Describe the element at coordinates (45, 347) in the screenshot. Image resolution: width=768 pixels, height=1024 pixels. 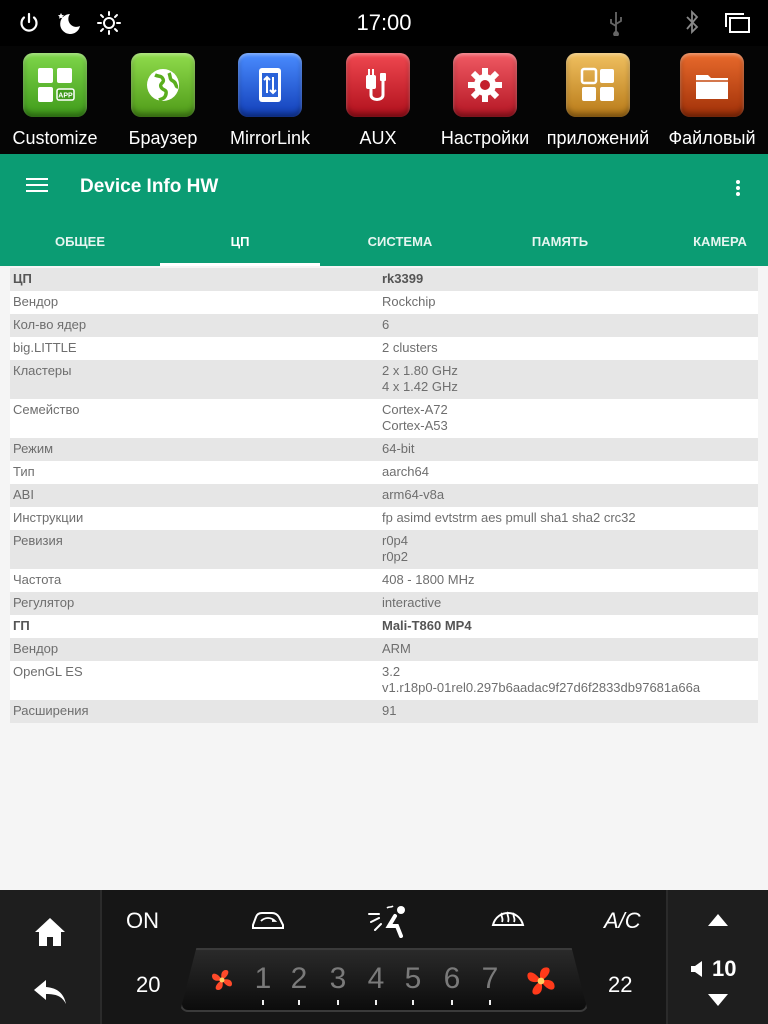
I see `row-key: big.LITTLE` at that location.